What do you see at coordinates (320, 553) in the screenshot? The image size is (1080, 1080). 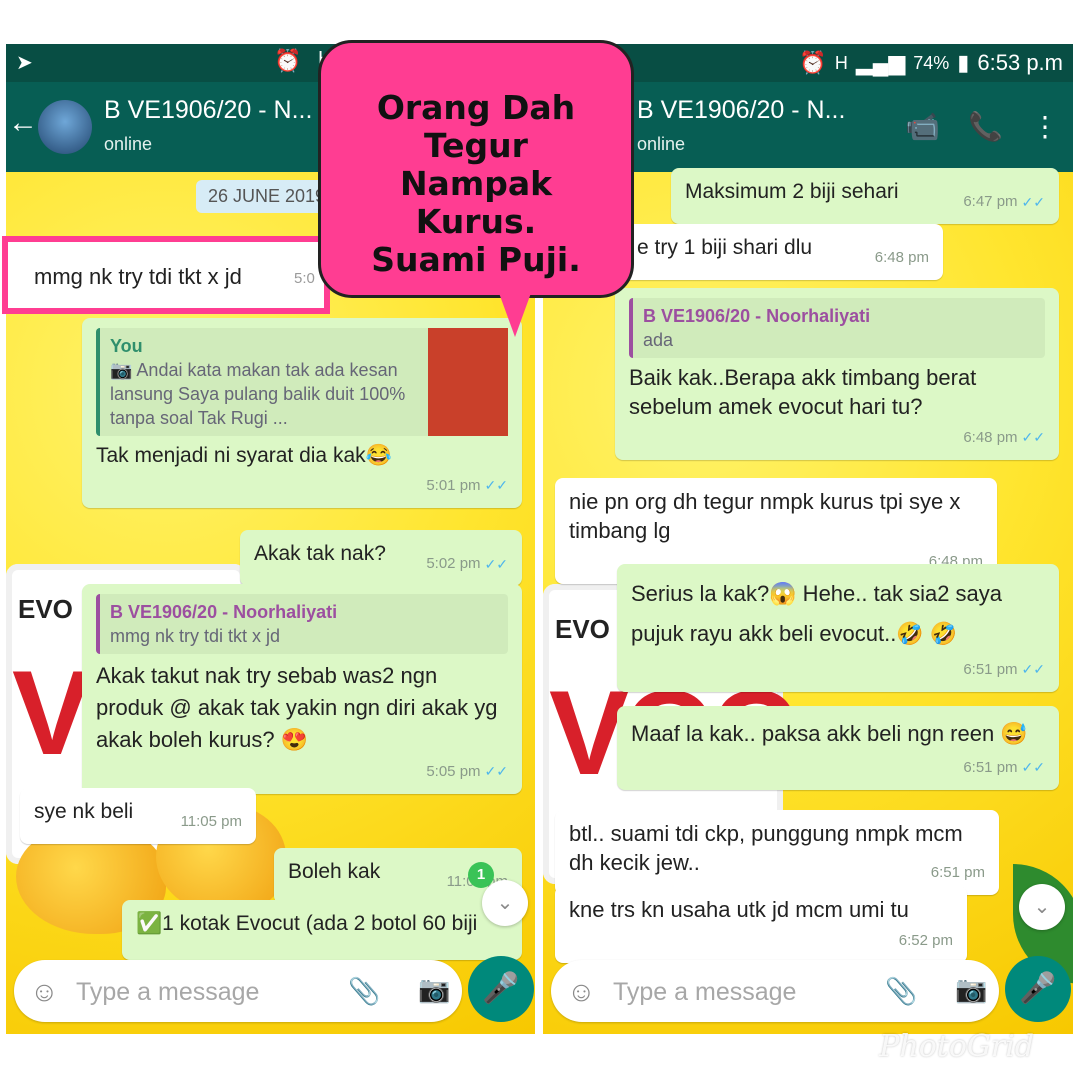 I see `message-text: Akak tak nak?` at bounding box center [320, 553].